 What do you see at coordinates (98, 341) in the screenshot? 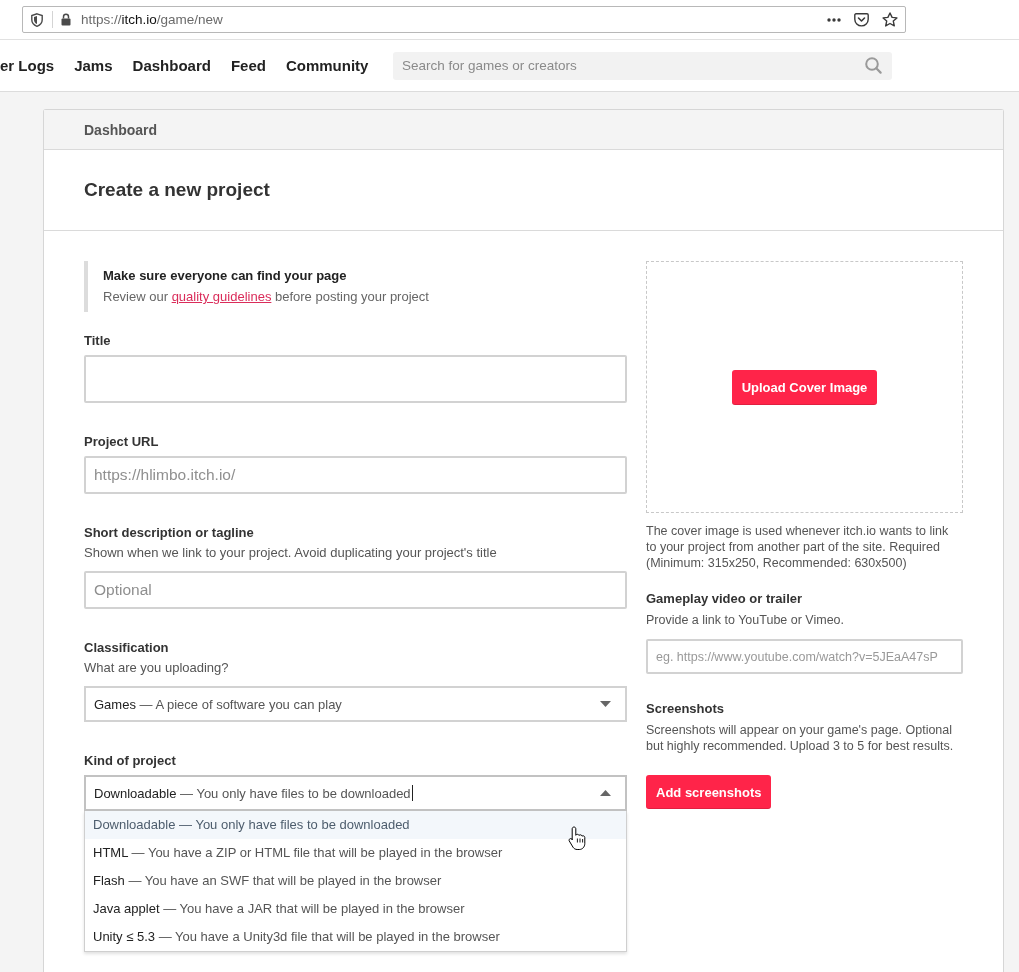
I see `field-label: Title` at bounding box center [98, 341].